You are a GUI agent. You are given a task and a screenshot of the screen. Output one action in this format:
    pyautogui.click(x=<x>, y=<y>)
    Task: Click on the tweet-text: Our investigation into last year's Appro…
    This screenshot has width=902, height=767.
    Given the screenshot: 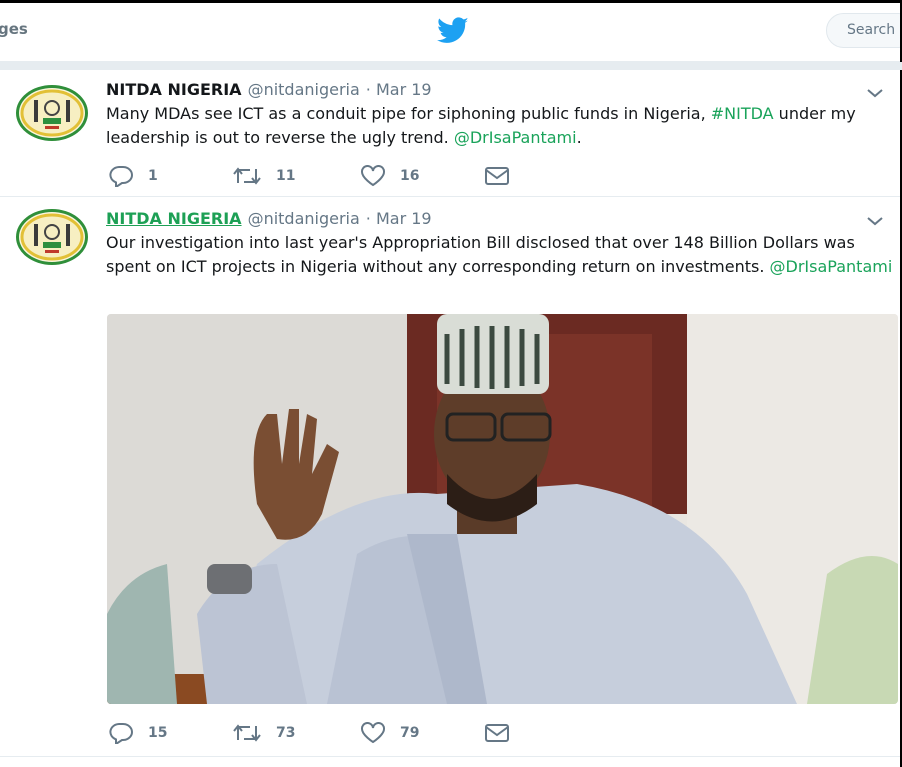 What is the action you would take?
    pyautogui.click(x=501, y=255)
    